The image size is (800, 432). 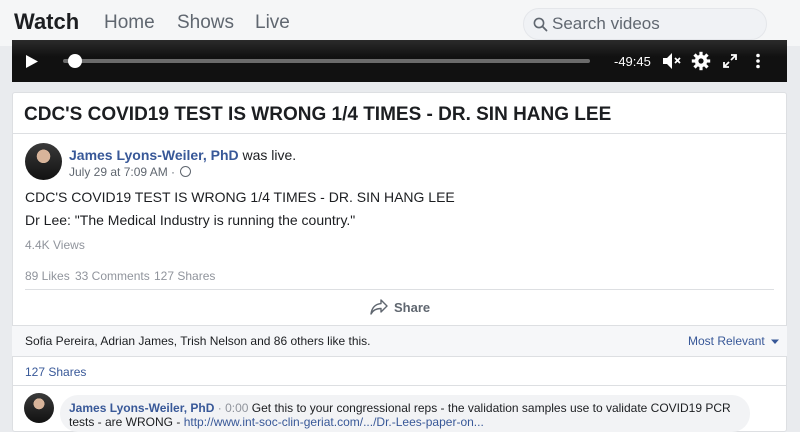 What do you see at coordinates (123, 172) in the screenshot?
I see `post-date: July 29 at 7:09 AM ·` at bounding box center [123, 172].